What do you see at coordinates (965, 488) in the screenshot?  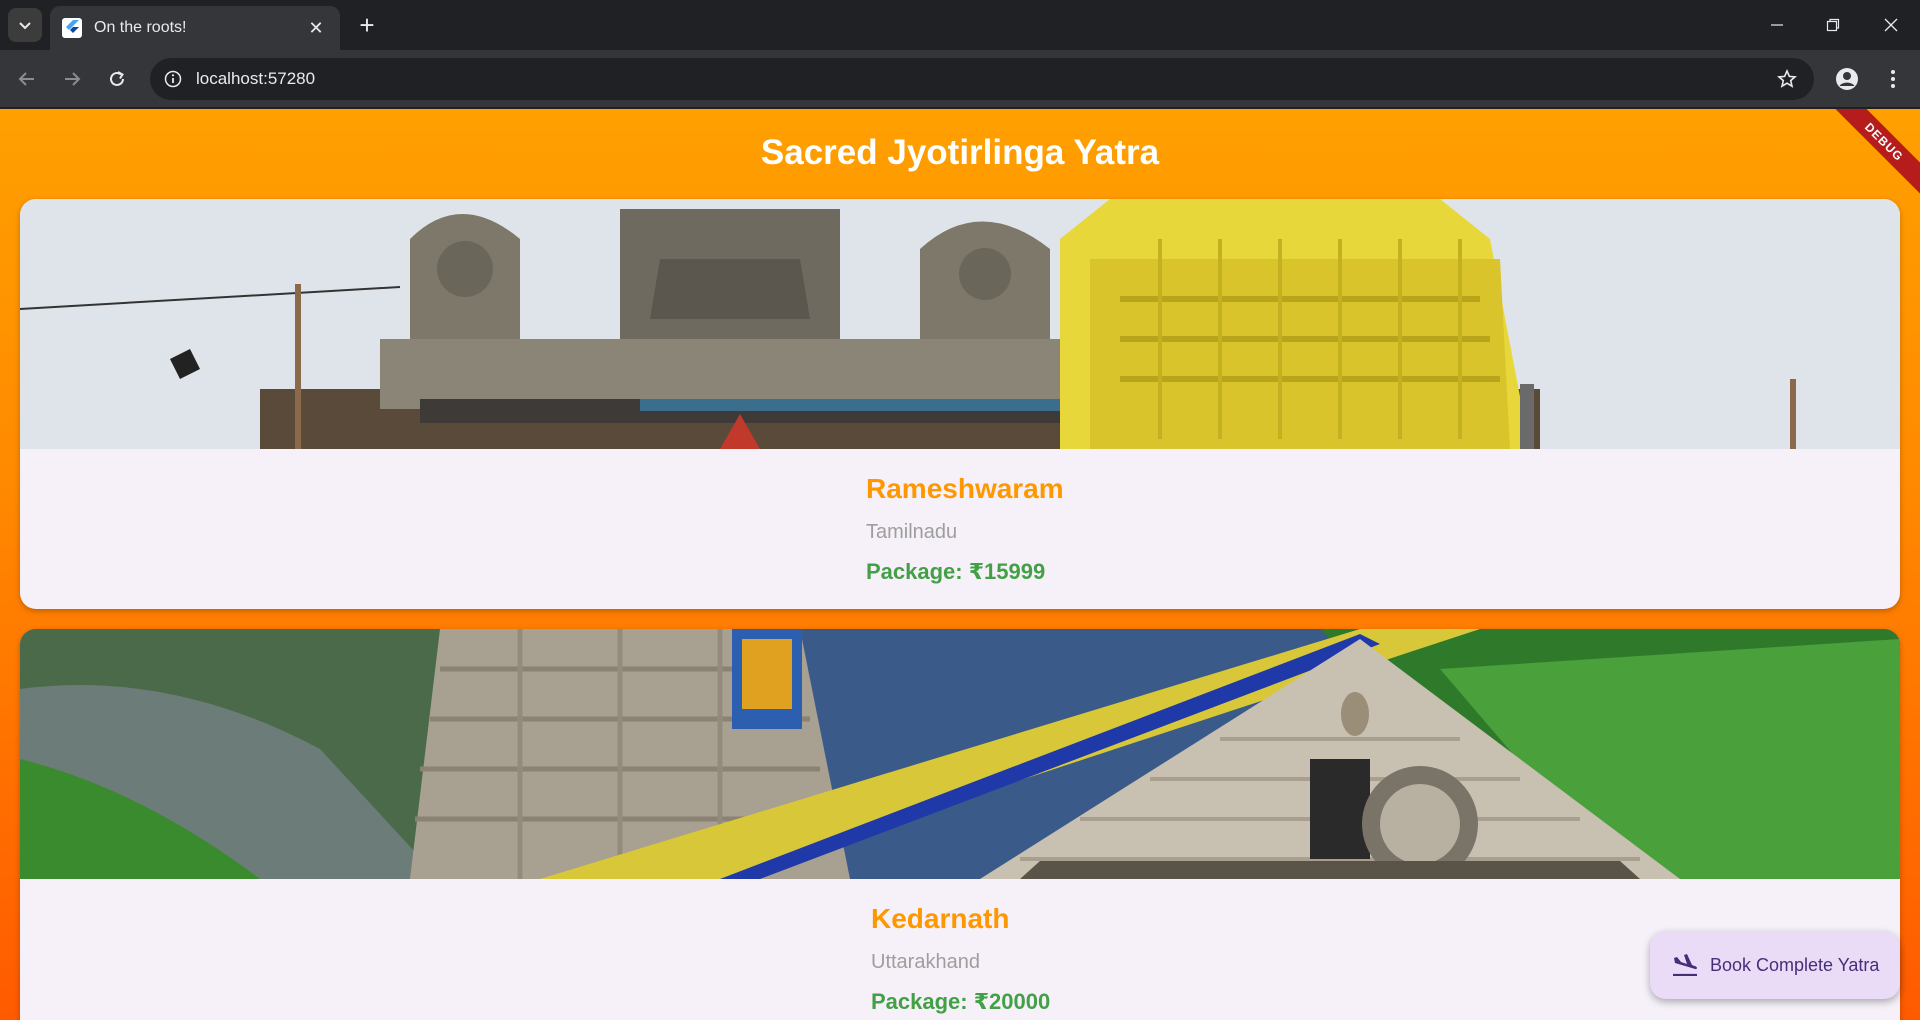 I see `destination-name: Rameshwaram` at bounding box center [965, 488].